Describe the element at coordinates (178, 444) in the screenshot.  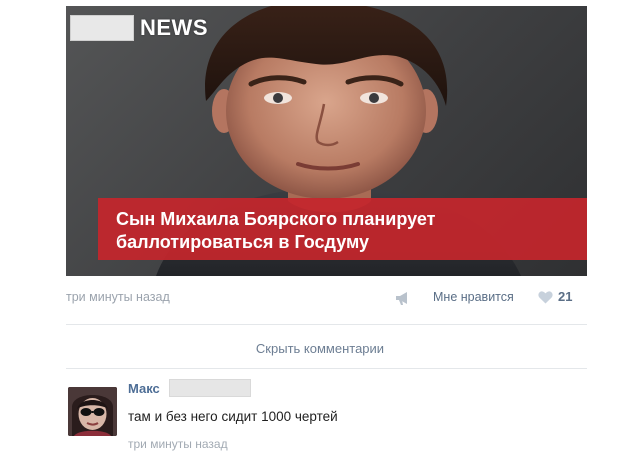
I see `comment-timestamp: три минуты назад` at that location.